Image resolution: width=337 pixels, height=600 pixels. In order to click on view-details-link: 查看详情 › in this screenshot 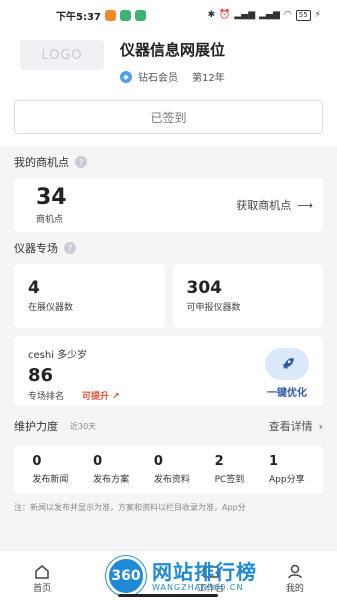, I will do `click(296, 426)`.